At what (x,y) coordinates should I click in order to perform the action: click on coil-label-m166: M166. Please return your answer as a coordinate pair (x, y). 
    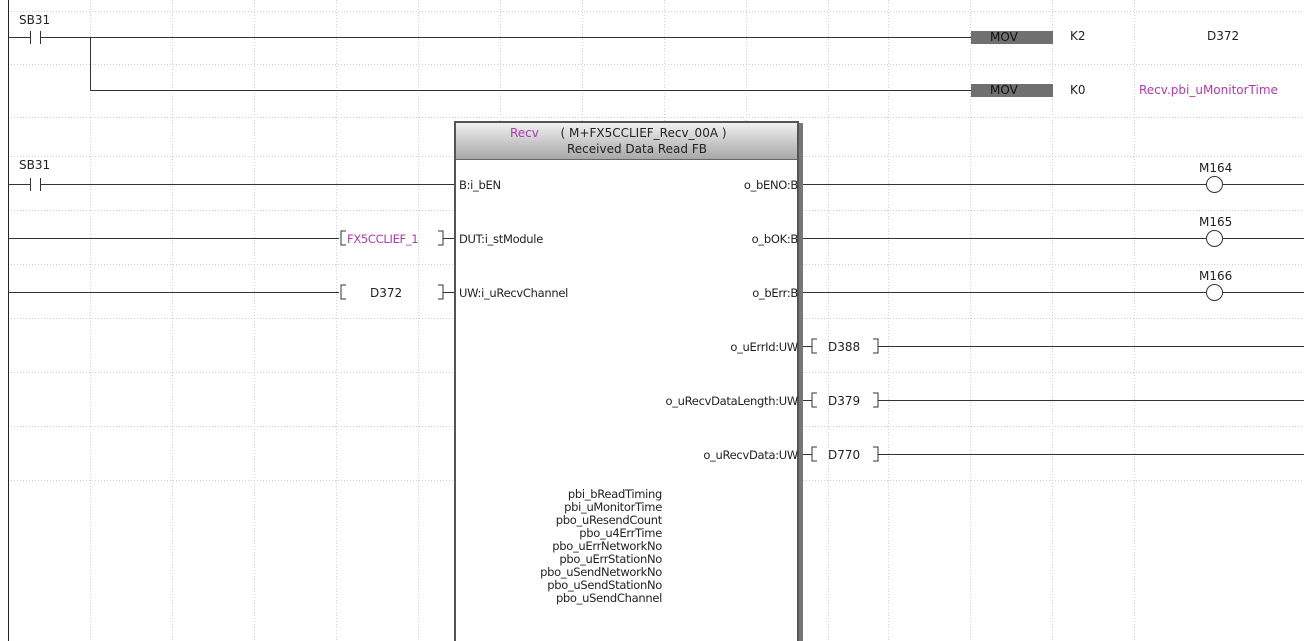
    Looking at the image, I should click on (1215, 276).